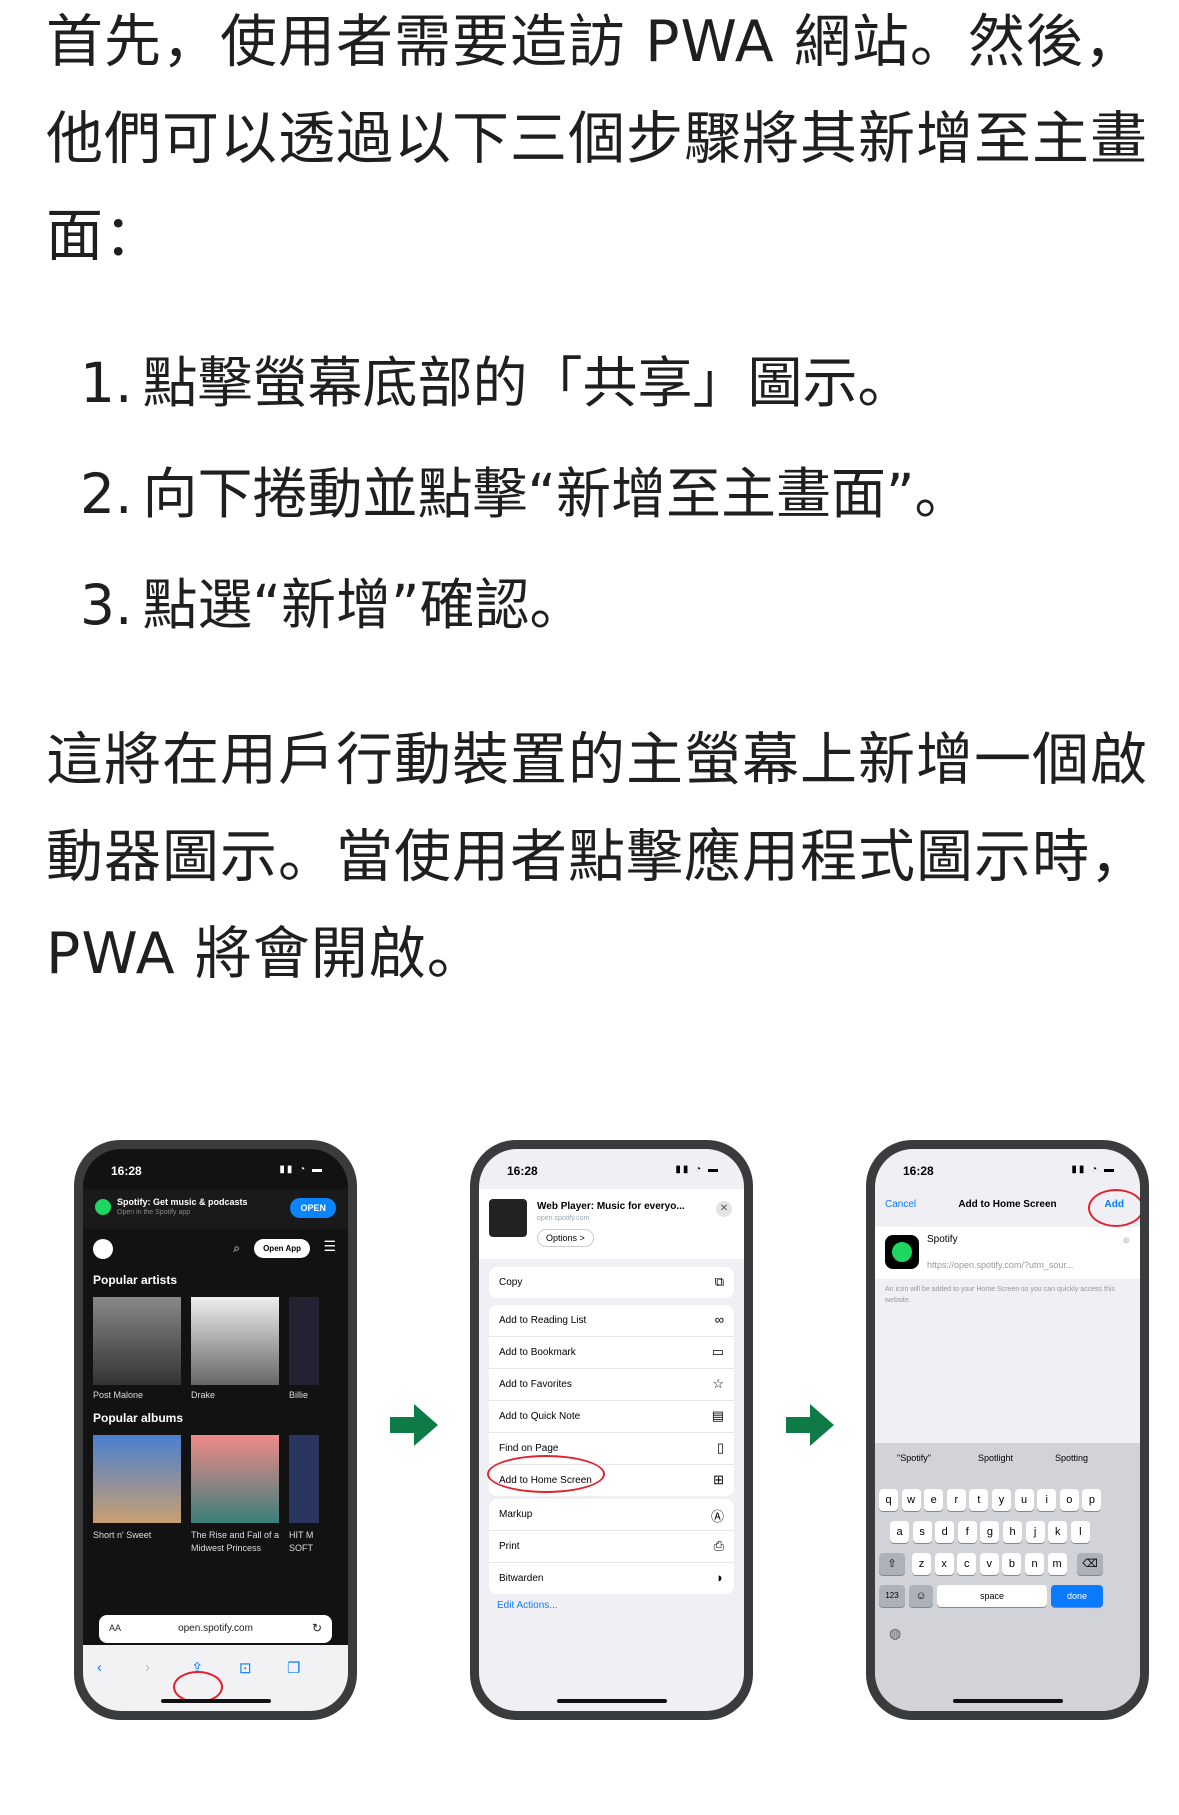 This screenshot has width=1179, height=1815. Describe the element at coordinates (911, 1500) in the screenshot. I see `keyboard-key: w` at that location.